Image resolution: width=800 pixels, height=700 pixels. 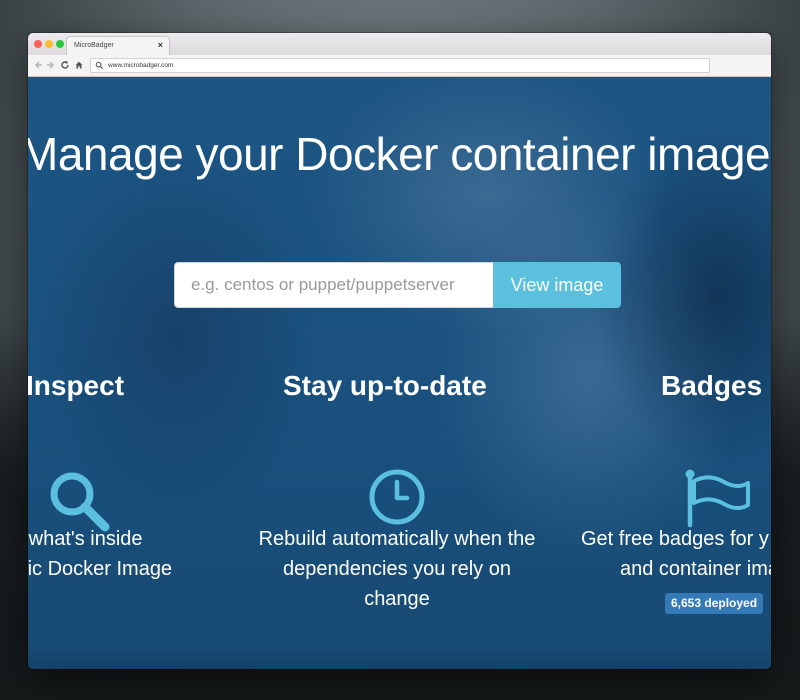 What do you see at coordinates (60, 44) in the screenshot?
I see `maximize-window-button` at bounding box center [60, 44].